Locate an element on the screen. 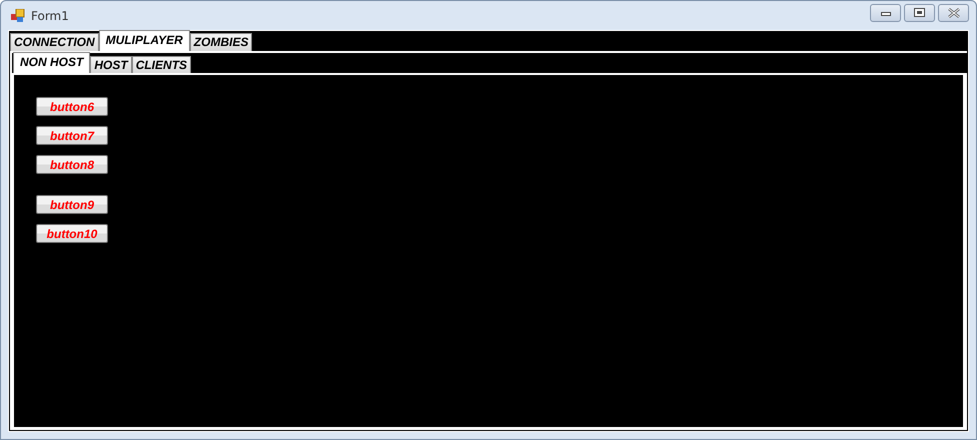 The height and width of the screenshot is (440, 977). tab: NON HOST is located at coordinates (51, 62).